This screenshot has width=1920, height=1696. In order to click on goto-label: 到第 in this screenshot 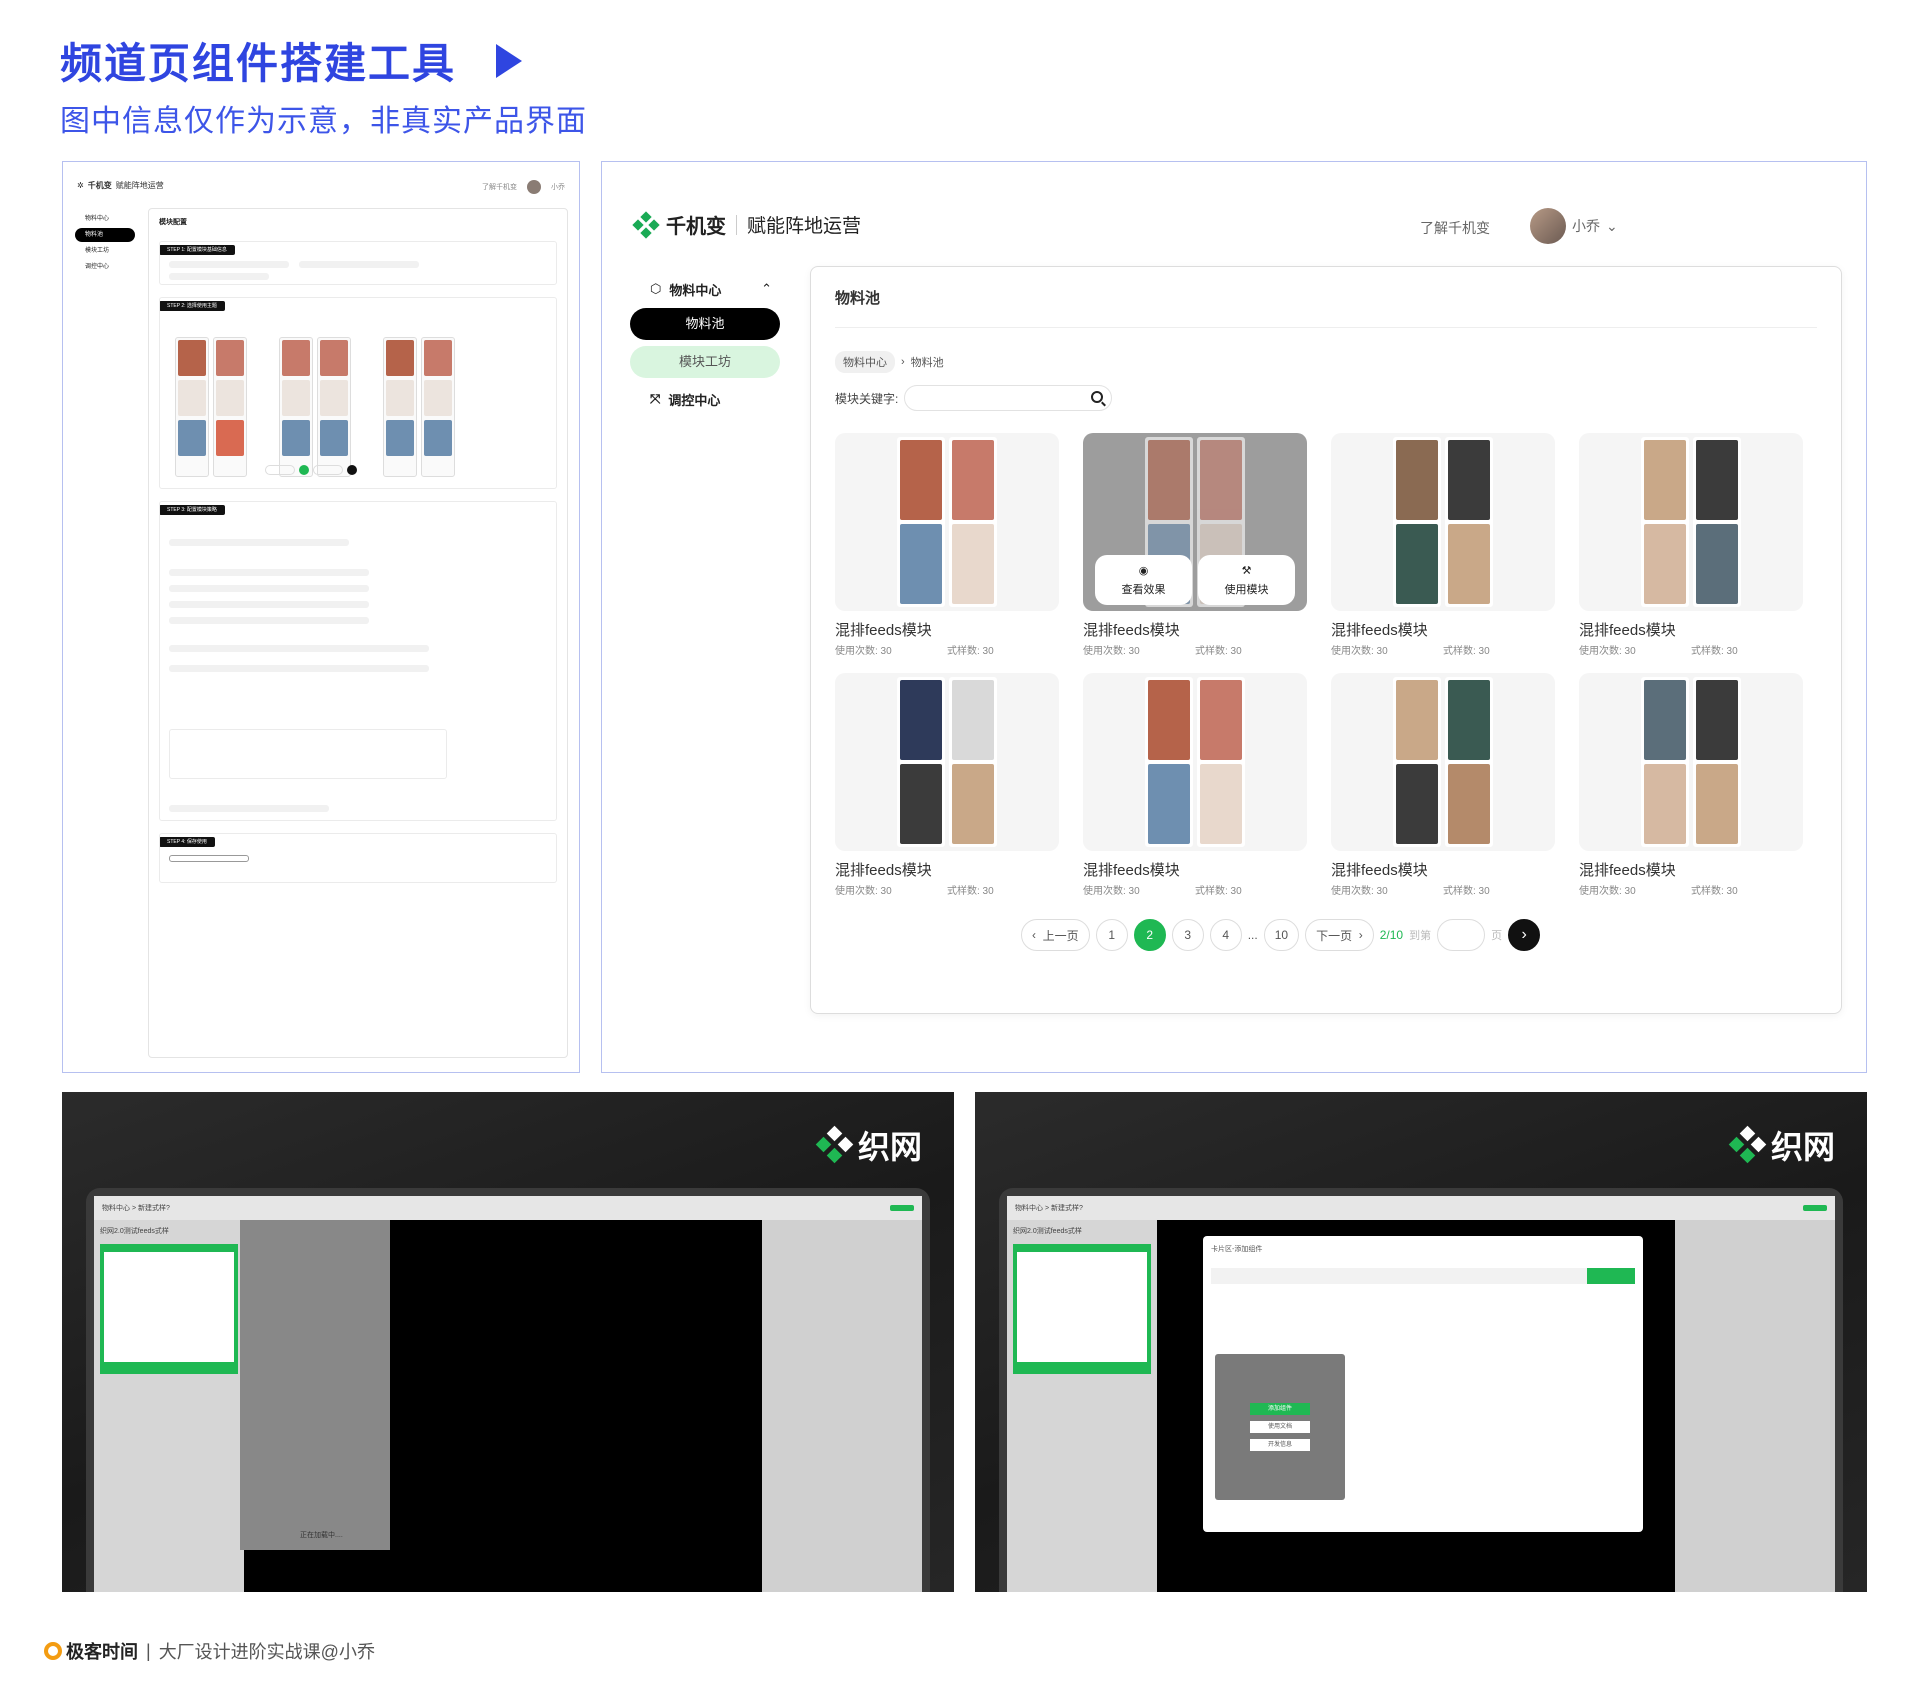, I will do `click(1420, 936)`.